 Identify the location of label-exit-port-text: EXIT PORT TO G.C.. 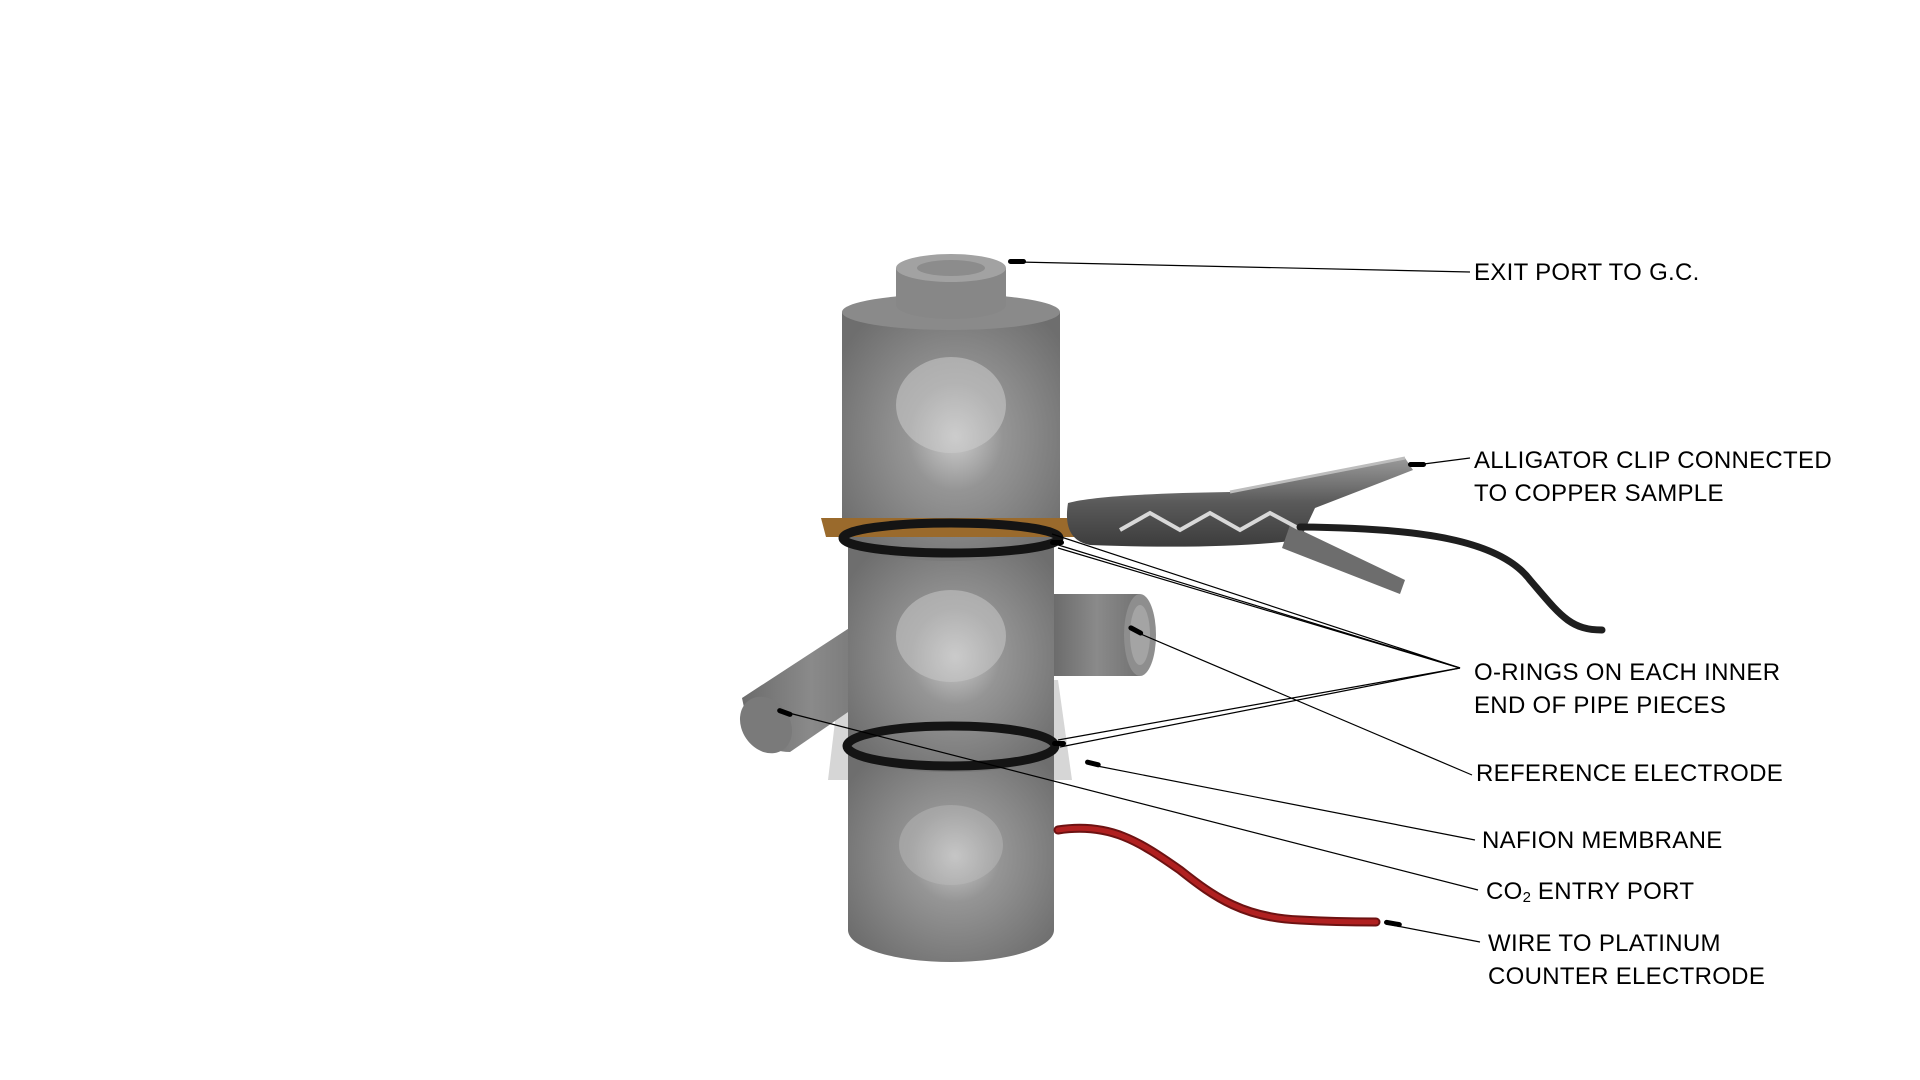
(1587, 272).